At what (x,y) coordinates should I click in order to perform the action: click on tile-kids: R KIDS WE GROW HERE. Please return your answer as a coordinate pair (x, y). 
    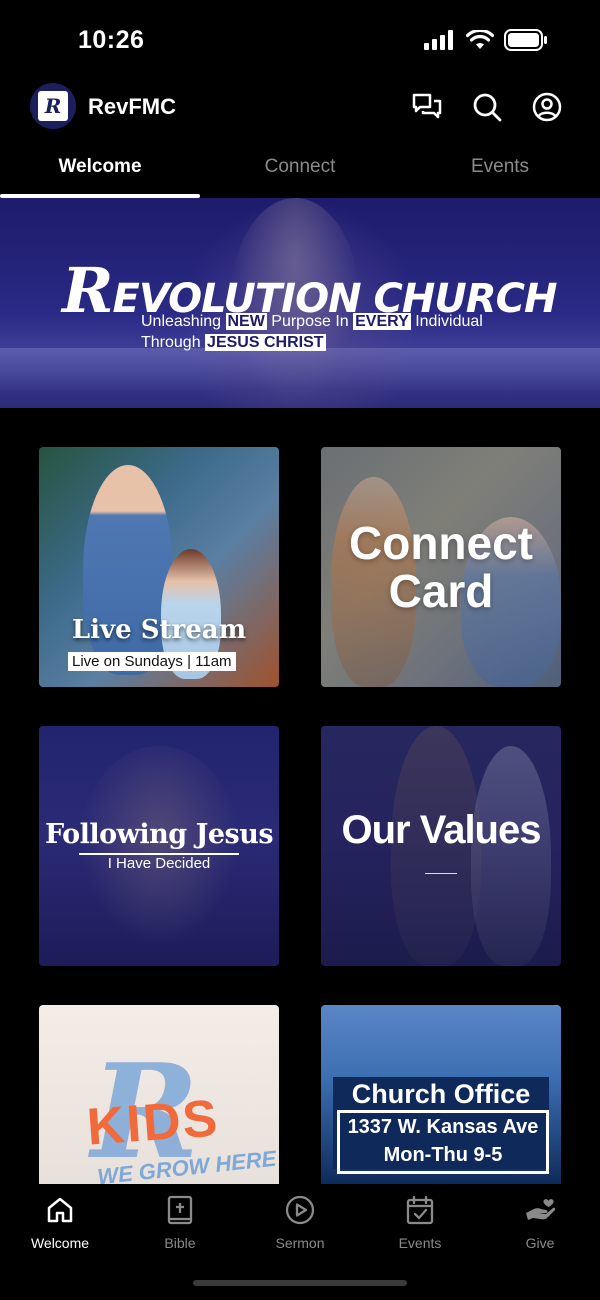
    Looking at the image, I should click on (159, 1095).